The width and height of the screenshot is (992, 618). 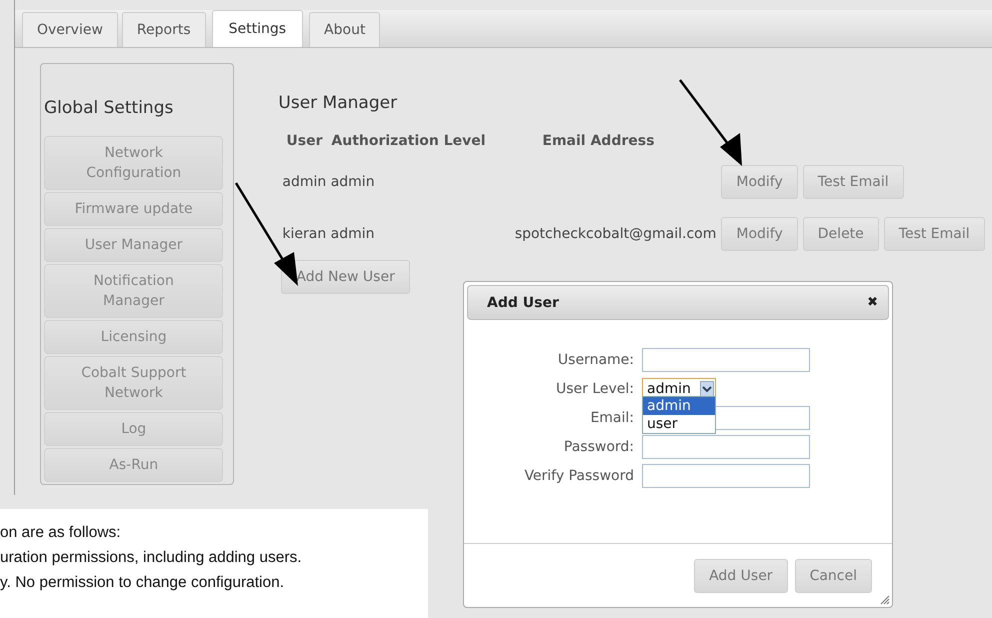 What do you see at coordinates (143, 583) in the screenshot?
I see `document-text: y. No permission to change configuration.` at bounding box center [143, 583].